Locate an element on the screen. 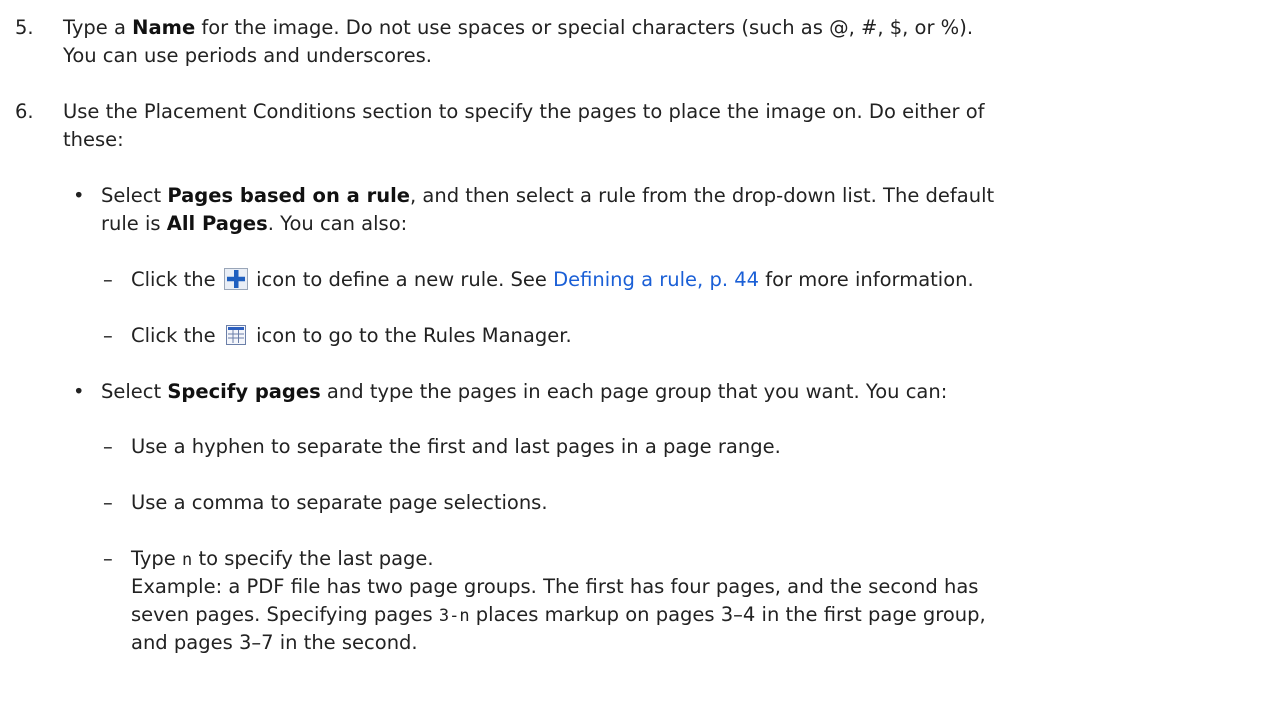 The image size is (1276, 709). sub-rules-dash: – is located at coordinates (108, 335).